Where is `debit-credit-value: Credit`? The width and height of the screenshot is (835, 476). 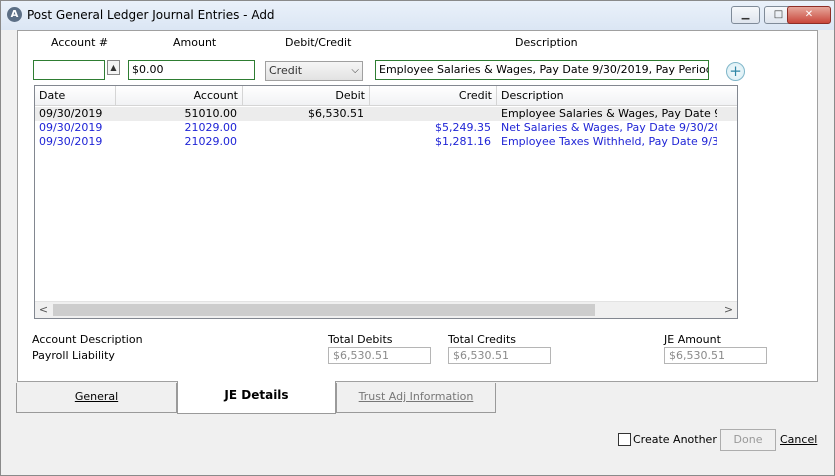 debit-credit-value: Credit is located at coordinates (286, 70).